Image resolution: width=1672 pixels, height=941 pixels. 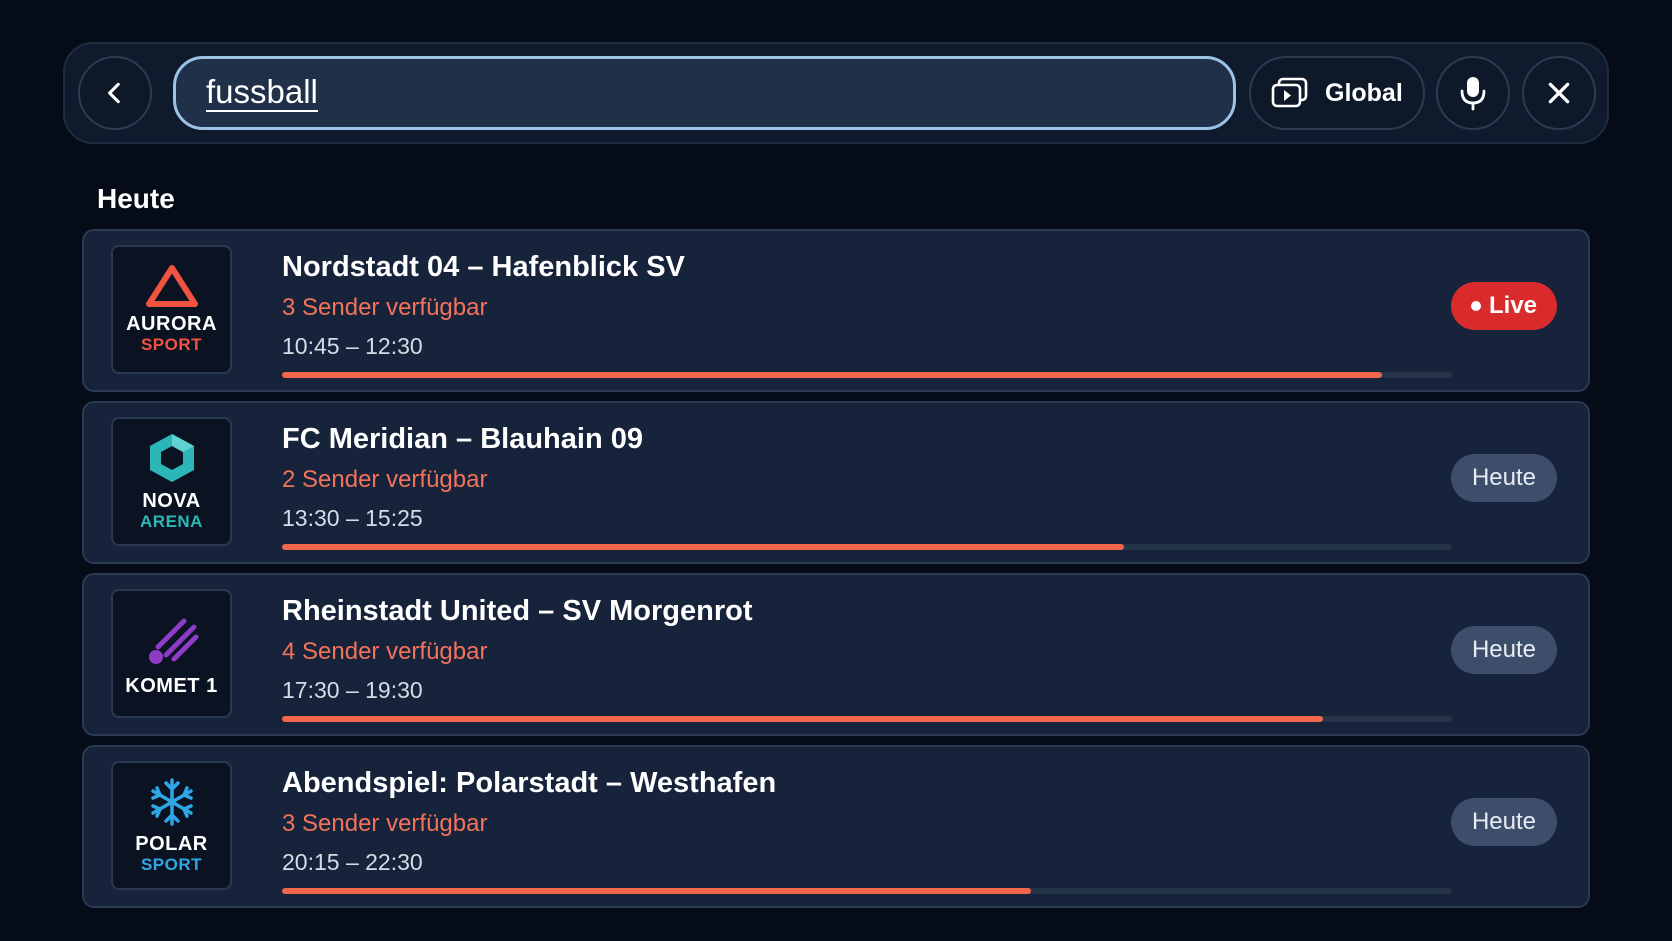 What do you see at coordinates (1289, 92) in the screenshot?
I see `media-library-icon` at bounding box center [1289, 92].